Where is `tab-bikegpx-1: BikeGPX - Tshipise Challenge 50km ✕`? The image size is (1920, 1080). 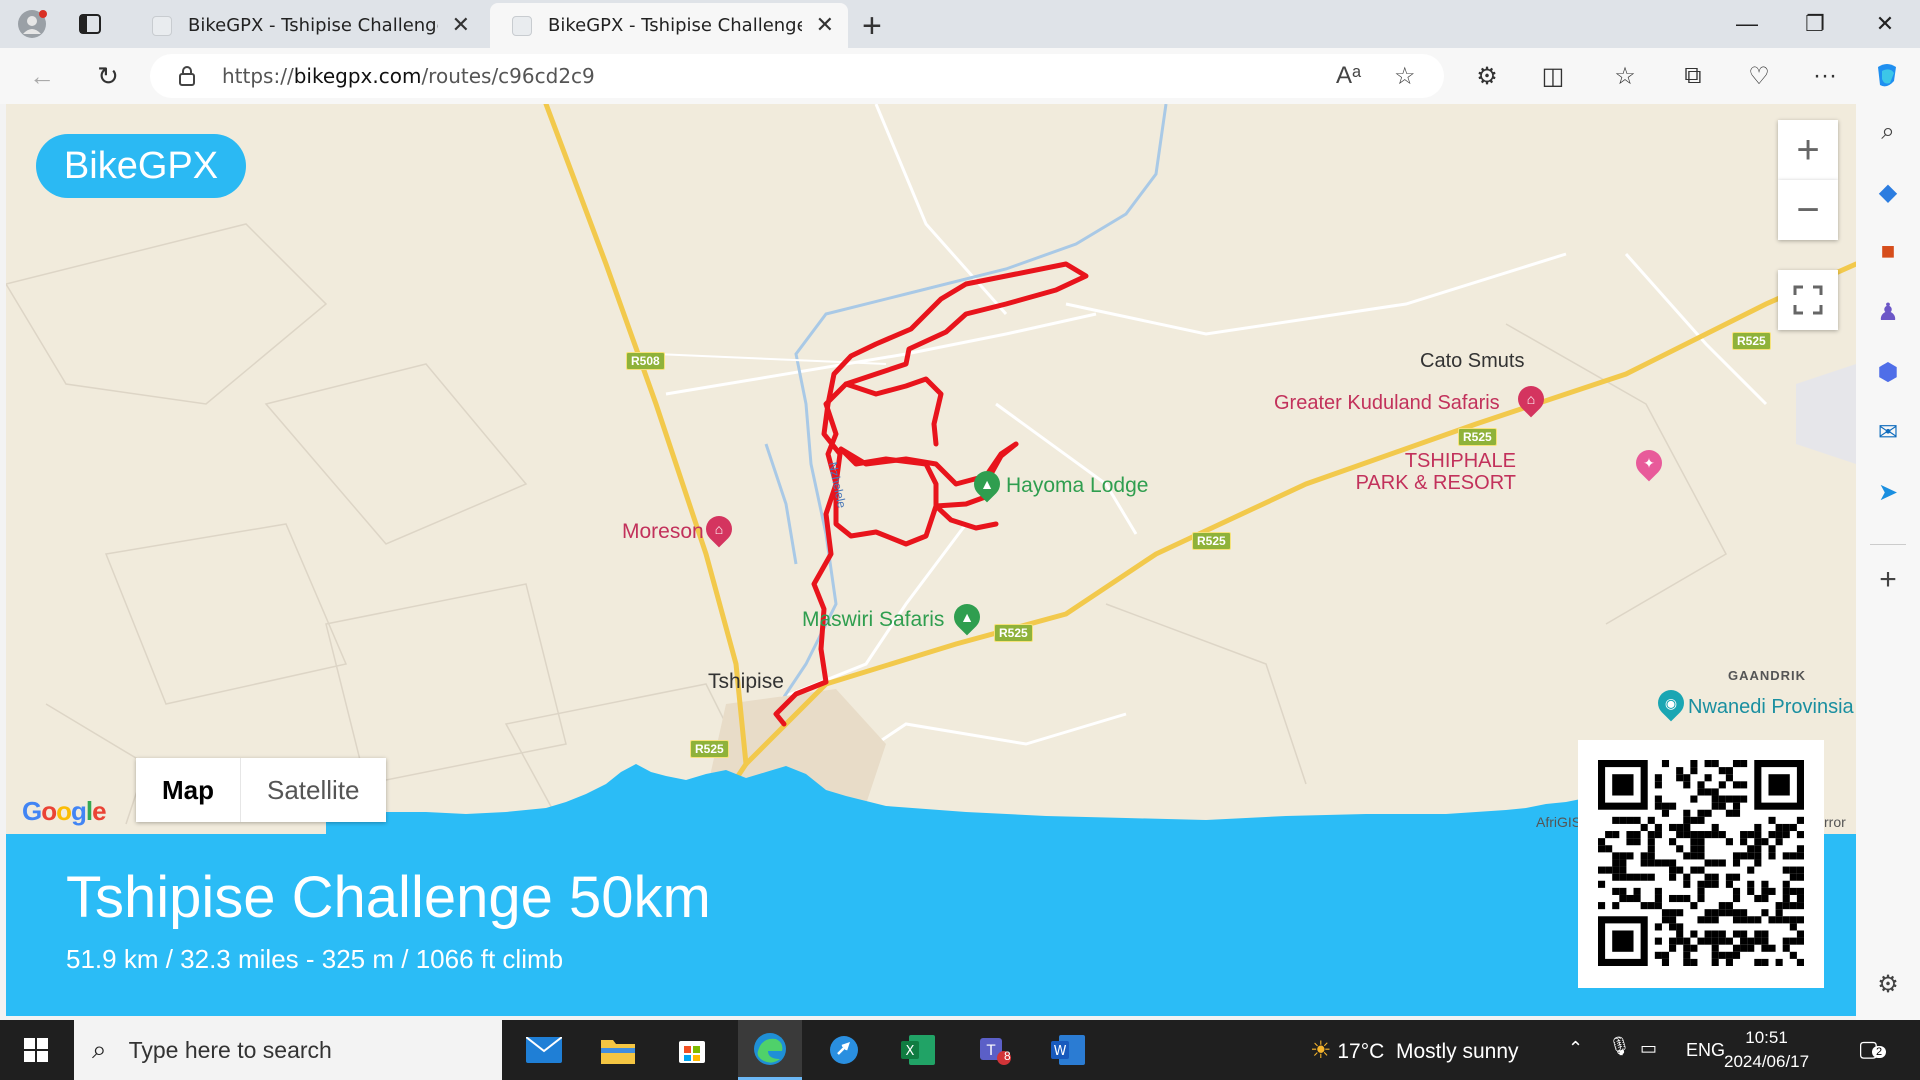
tab-bikegpx-1: BikeGPX - Tshipise Challenge 50km ✕ is located at coordinates (307, 25).